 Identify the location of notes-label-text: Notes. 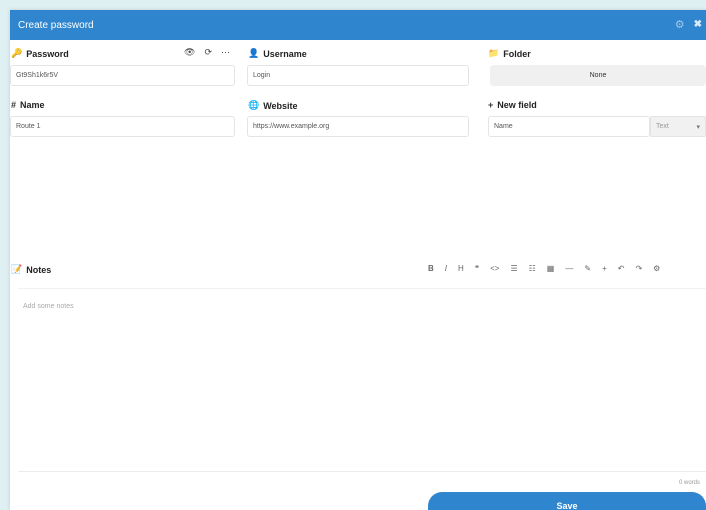
(39, 269).